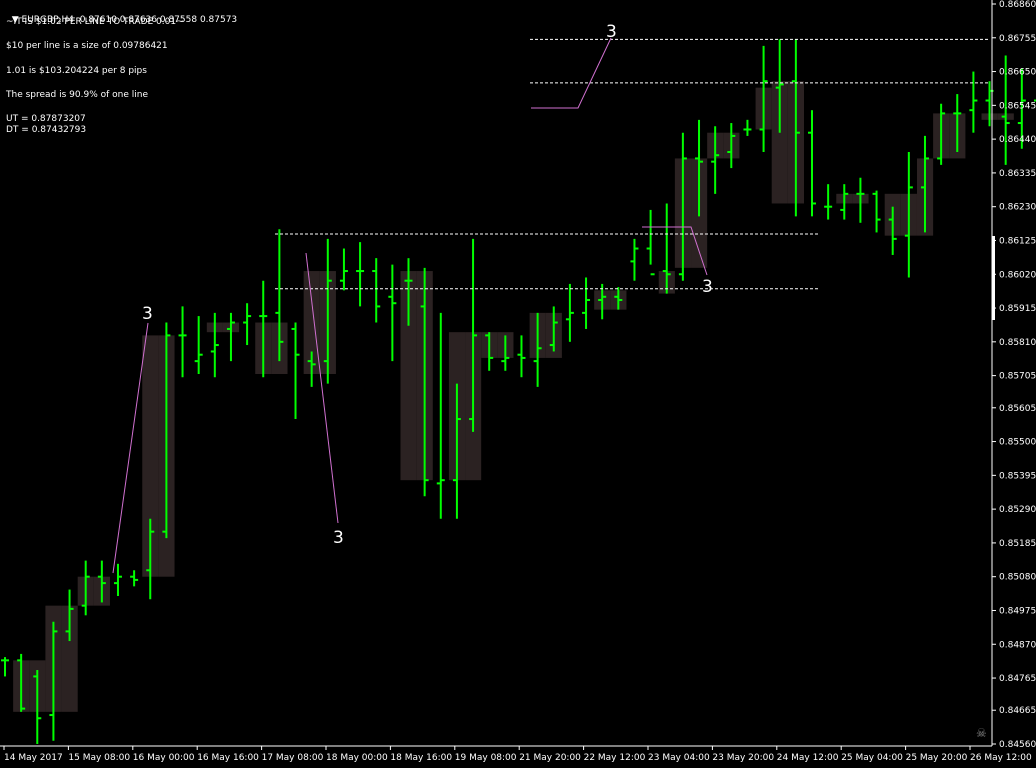 Image resolution: width=1036 pixels, height=768 pixels. Describe the element at coordinates (99, 758) in the screenshot. I see `time-tick-label: 15 May 08:00` at that location.